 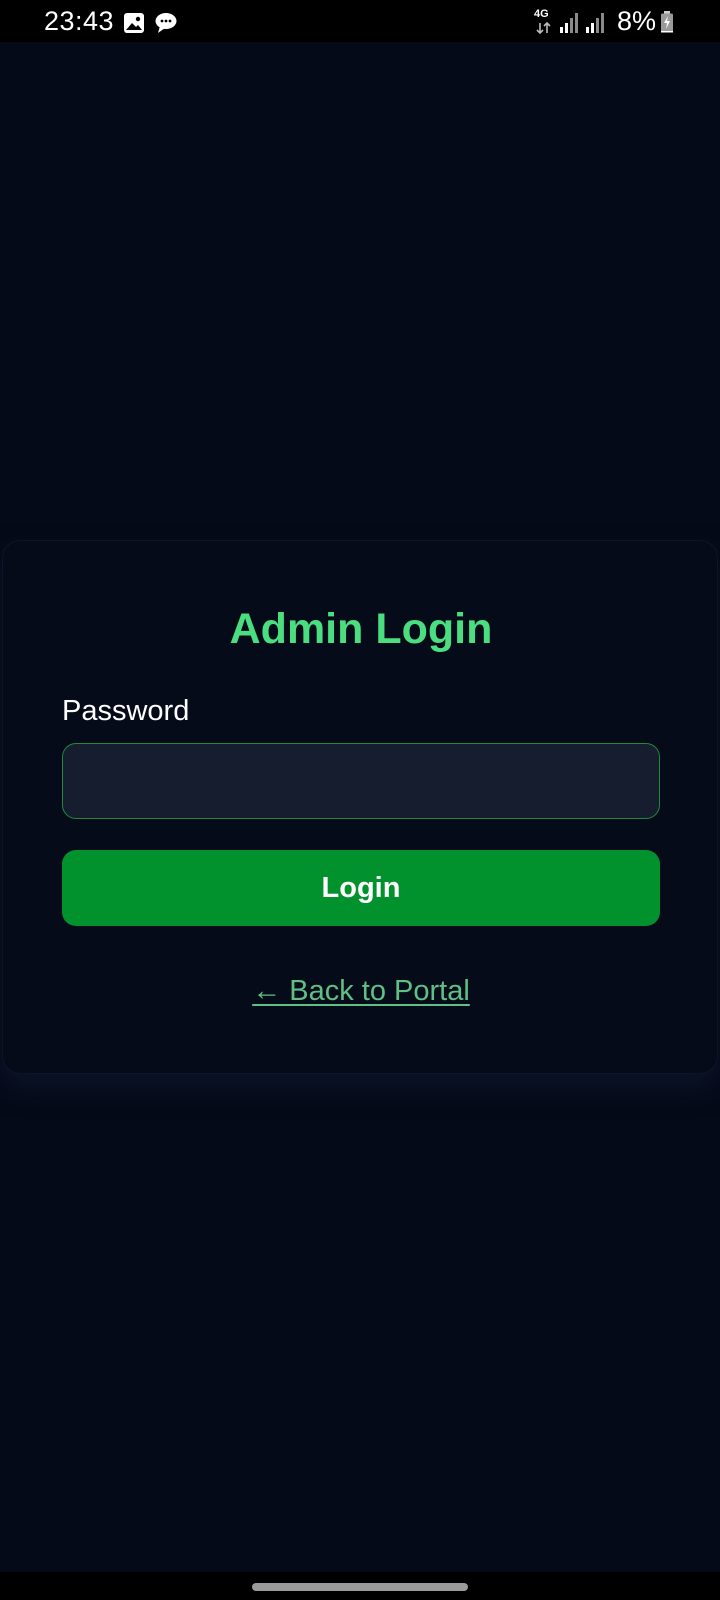 I want to click on password-input, so click(x=361, y=781).